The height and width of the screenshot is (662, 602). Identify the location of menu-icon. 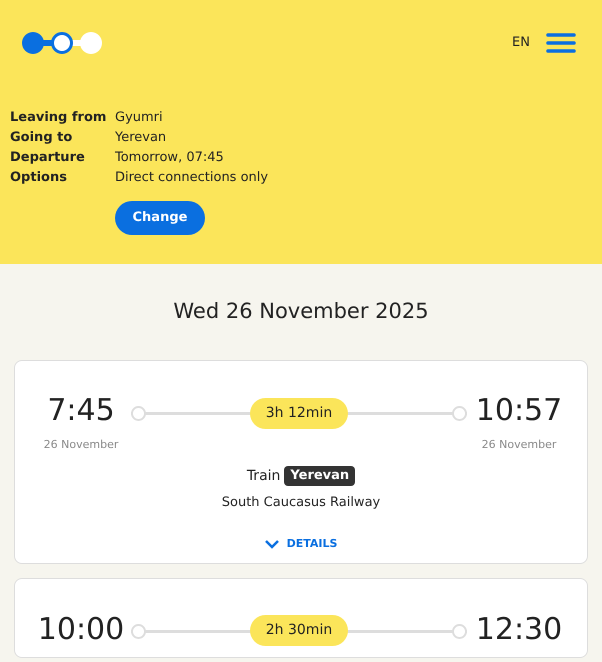
(561, 43).